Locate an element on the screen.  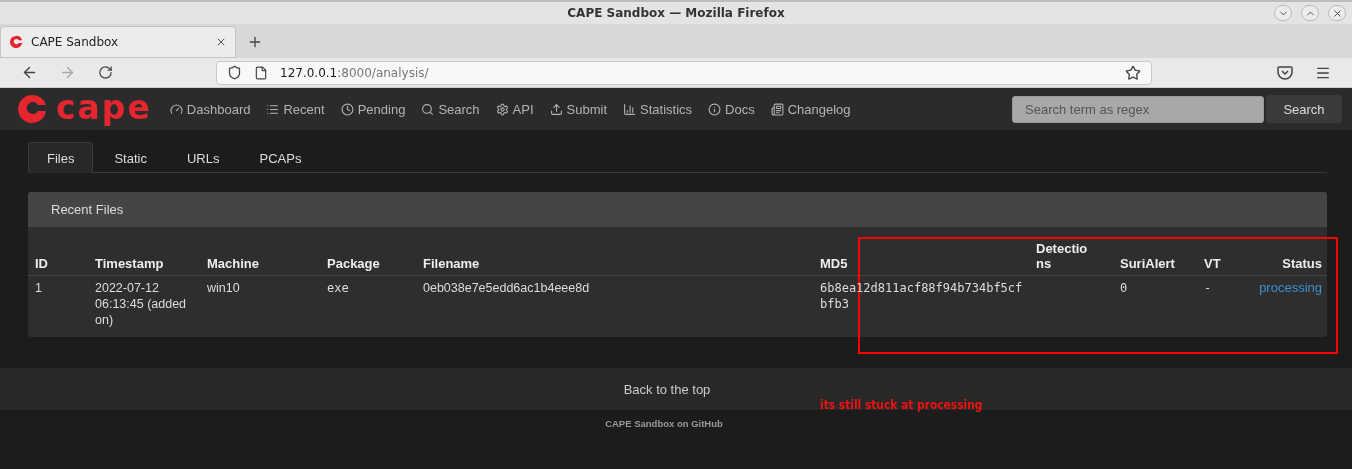
table-cell: 0eb038e7e5edd6ac1b4eee8d is located at coordinates (614, 301).